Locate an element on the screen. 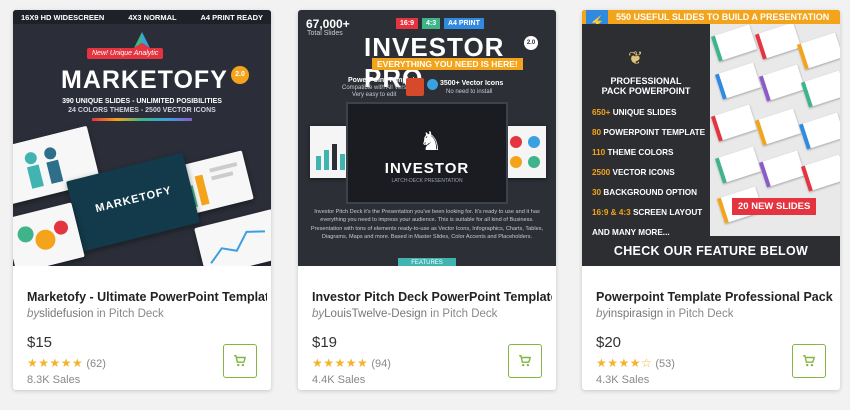 The width and height of the screenshot is (850, 410). marketofy-logo-icon is located at coordinates (142, 40).